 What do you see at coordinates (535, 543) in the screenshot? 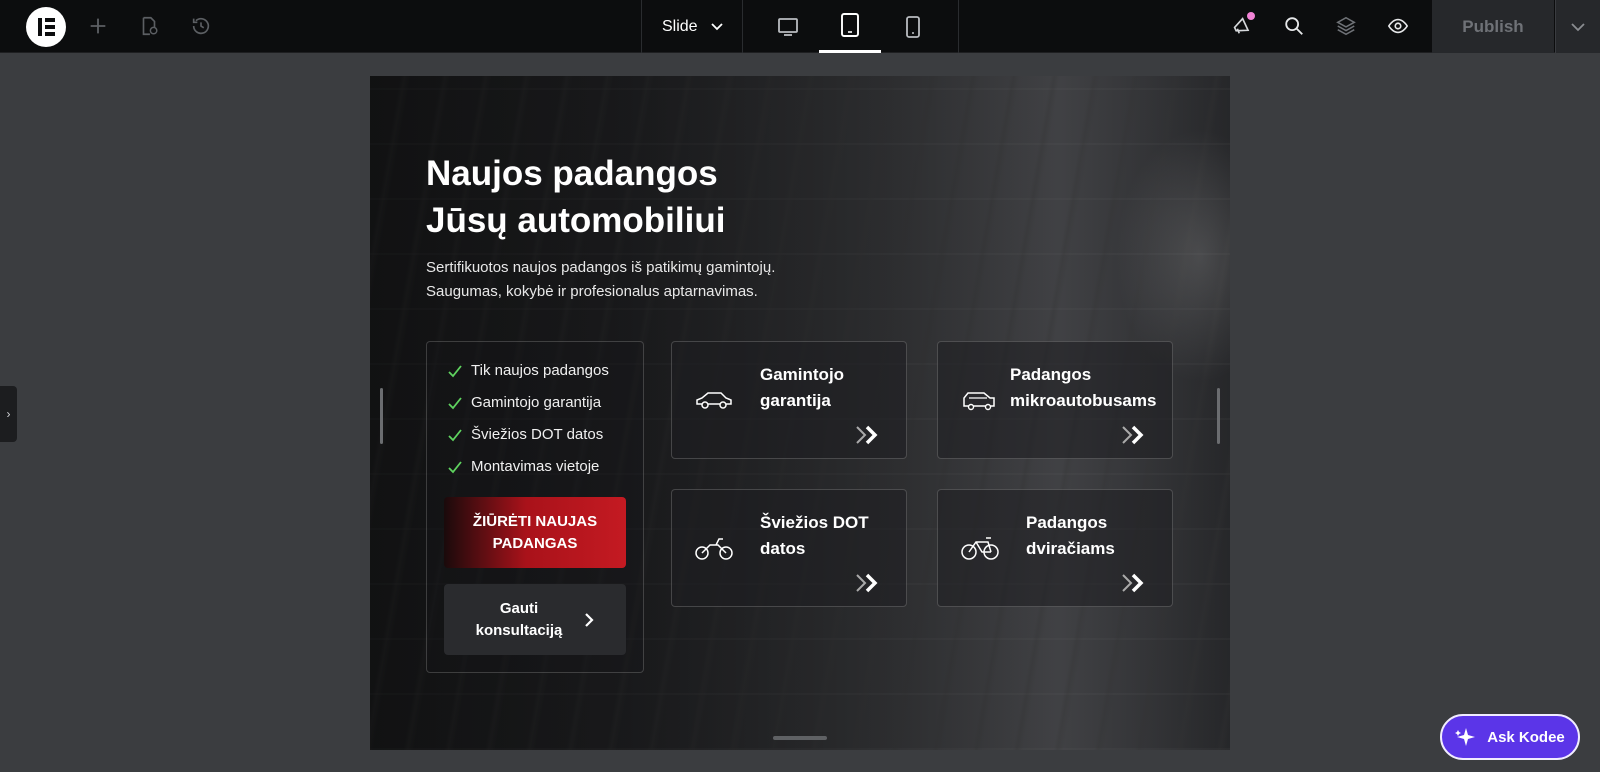
I see `view-new-tires-label-line2: PADANGAS` at bounding box center [535, 543].